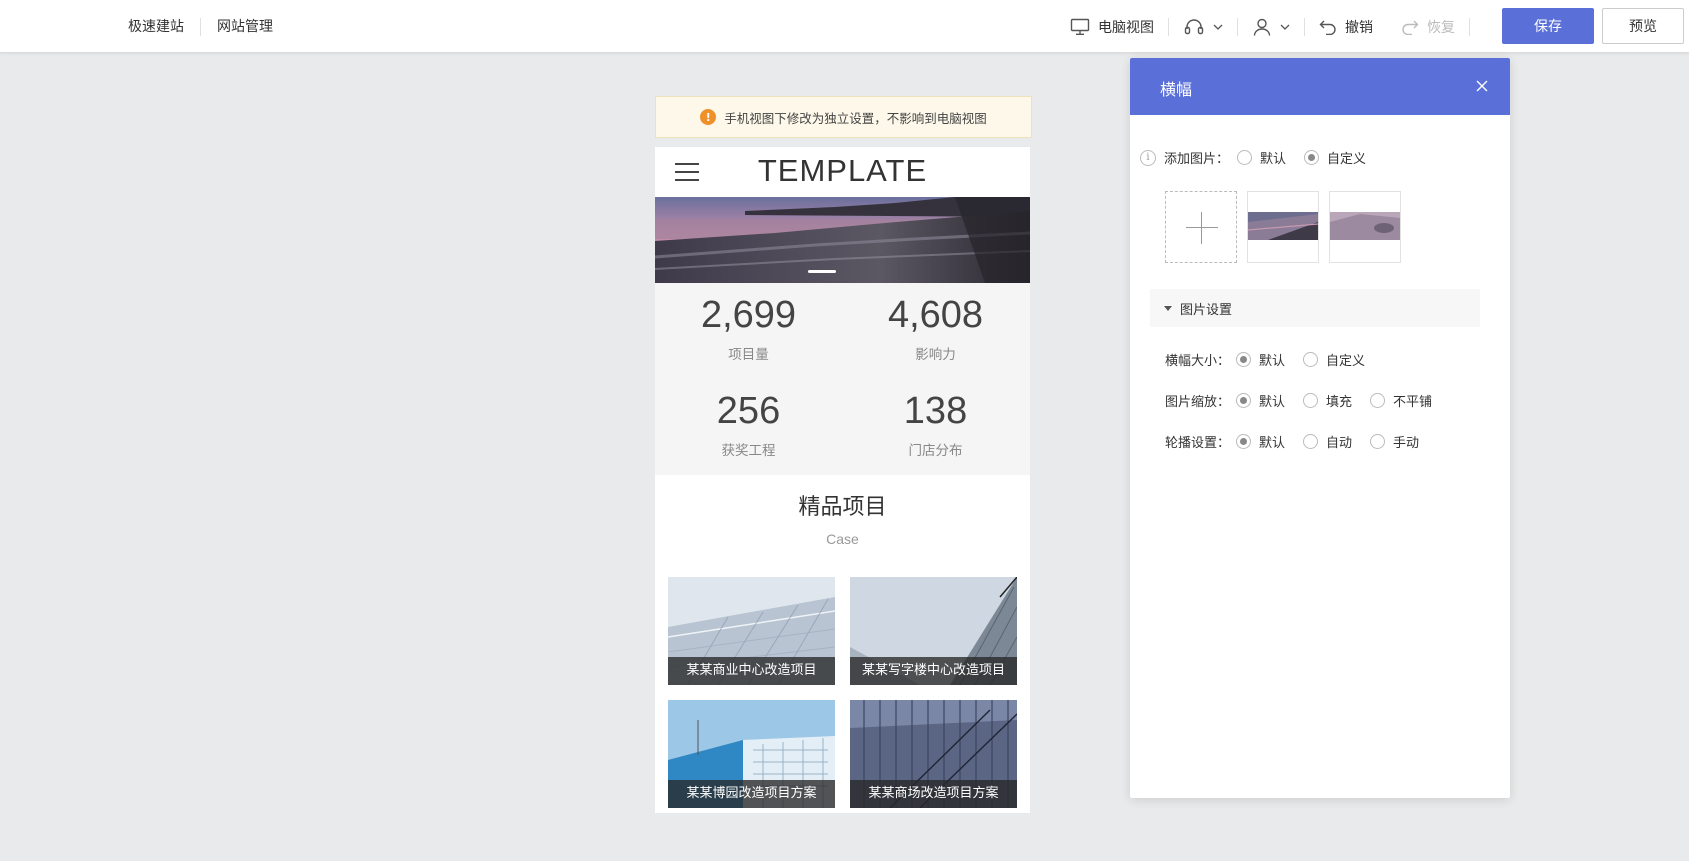 This screenshot has width=1689, height=861. I want to click on add-image-button, so click(1201, 227).